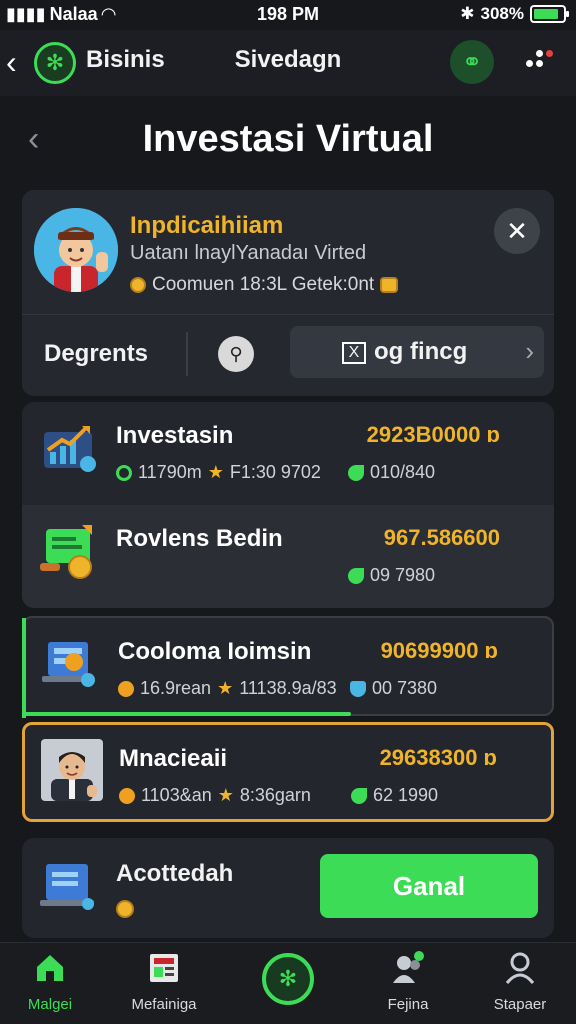 The width and height of the screenshot is (576, 1024). Describe the element at coordinates (124, 472) in the screenshot. I see `clock-icon` at that location.